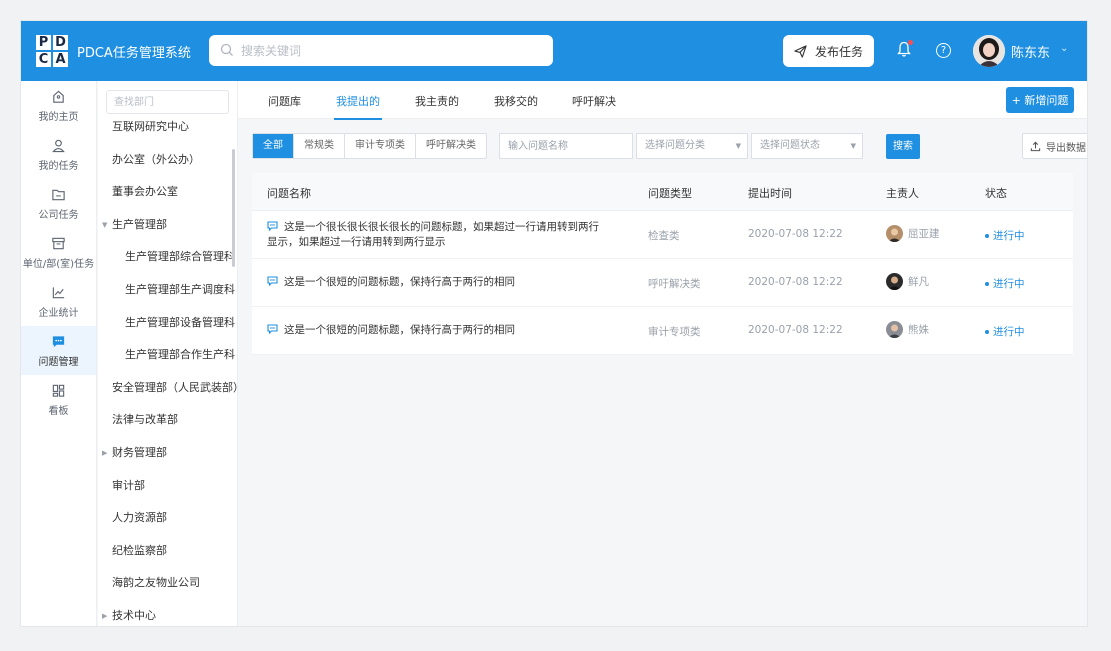  I want to click on pdca-logo: P D C A, so click(52, 51).